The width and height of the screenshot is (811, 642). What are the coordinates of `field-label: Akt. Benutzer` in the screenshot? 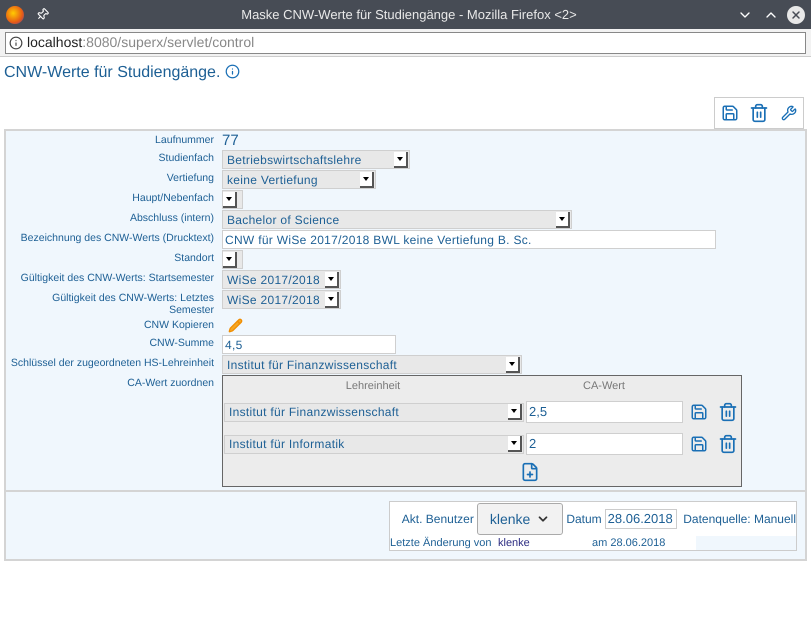 It's located at (437, 519).